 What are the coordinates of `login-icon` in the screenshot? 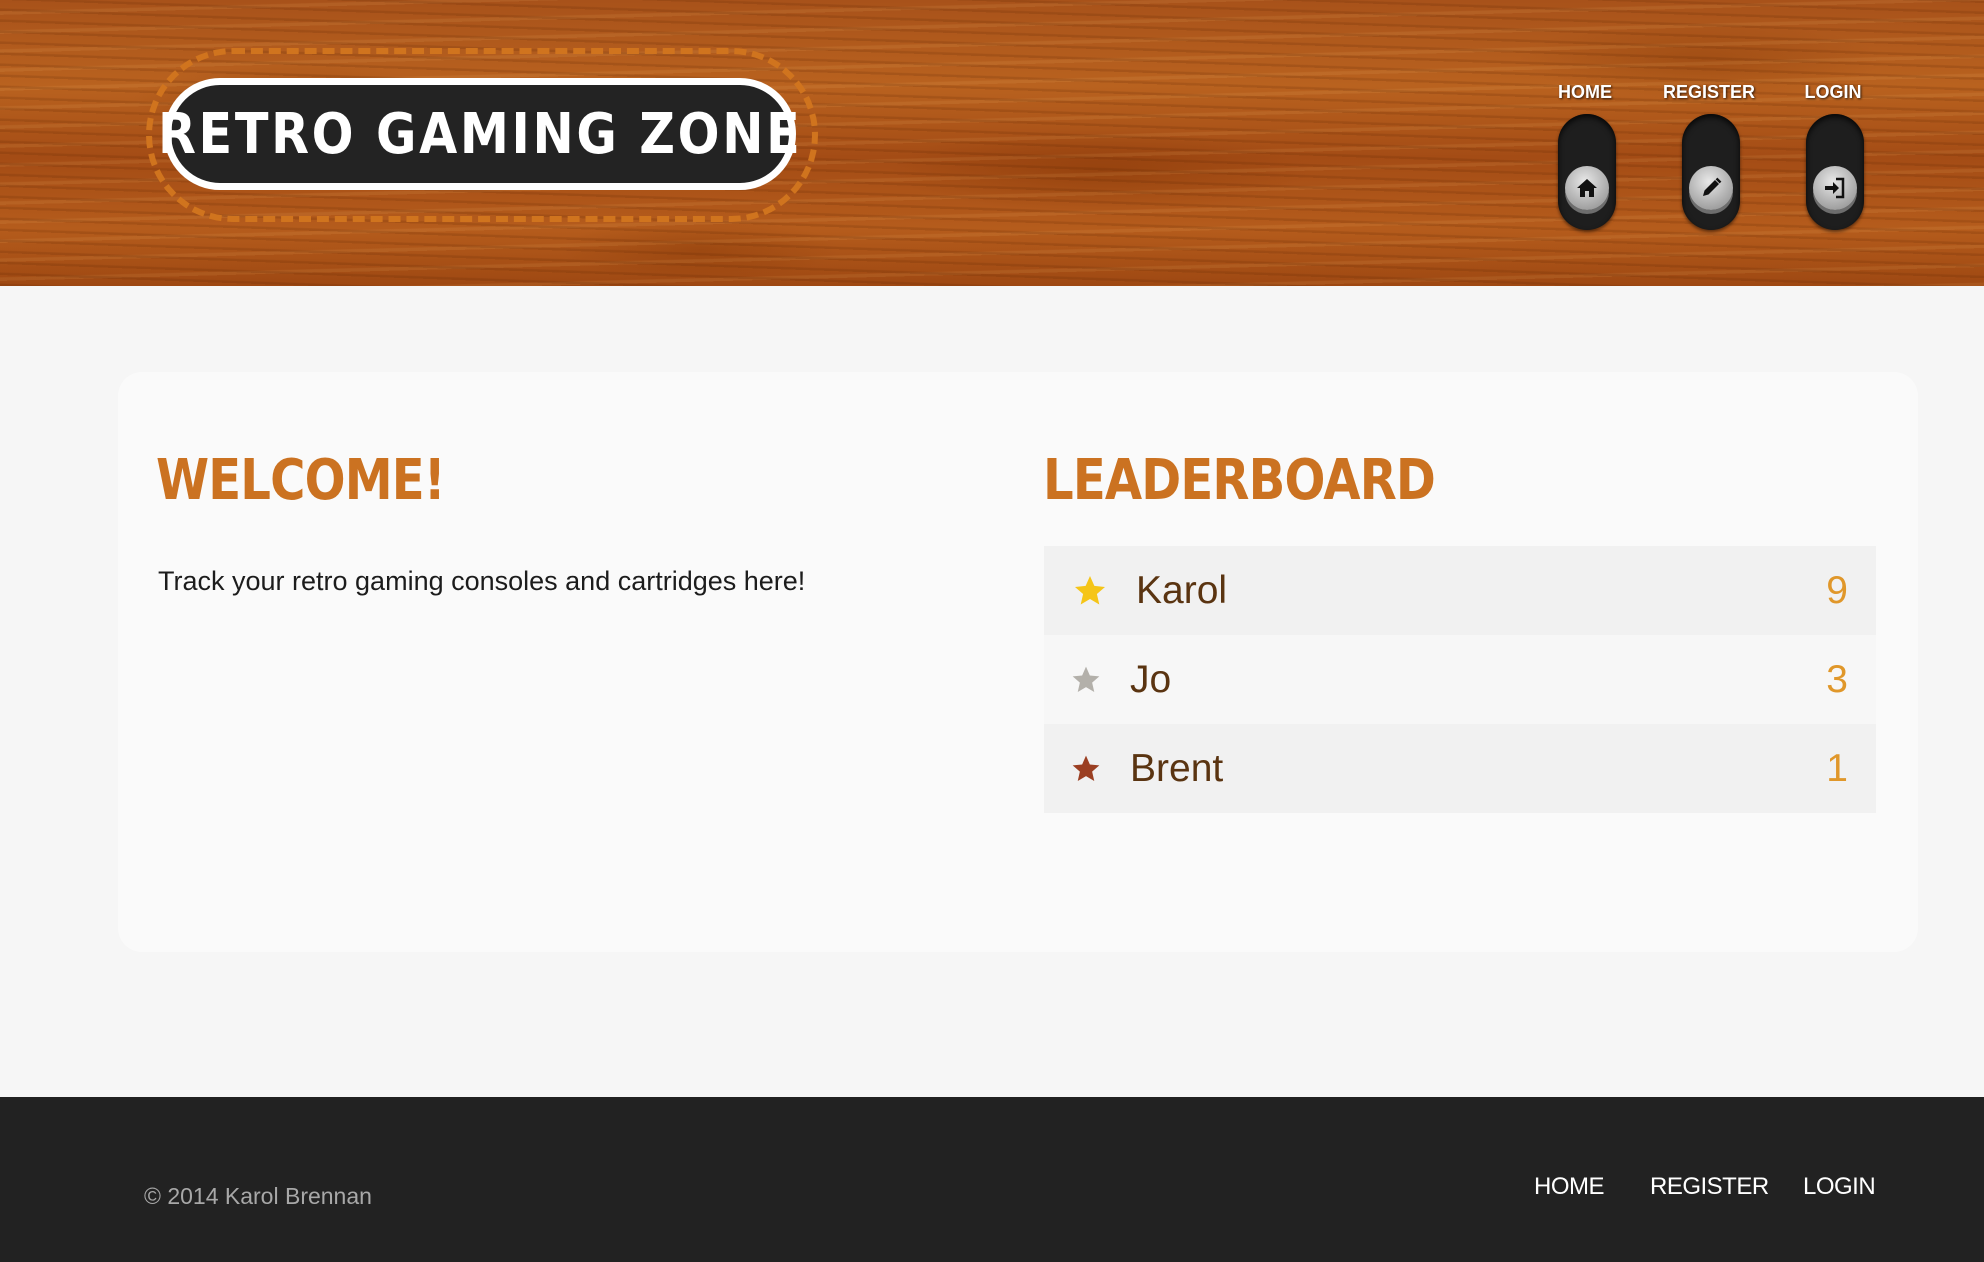 It's located at (1835, 188).